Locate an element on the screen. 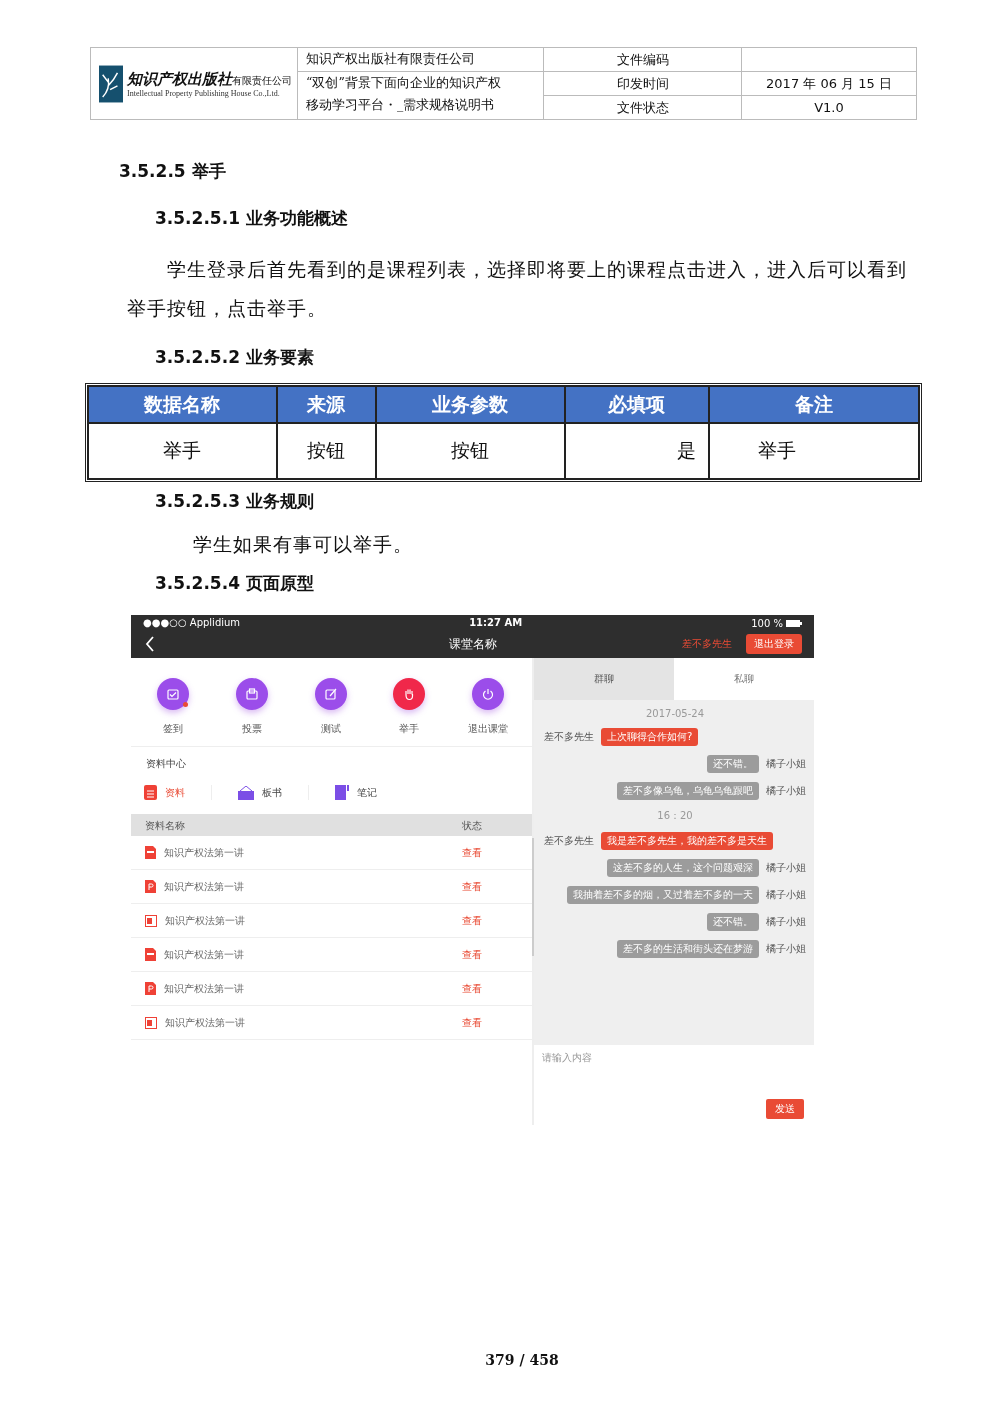  battery-icon is located at coordinates (794, 623).